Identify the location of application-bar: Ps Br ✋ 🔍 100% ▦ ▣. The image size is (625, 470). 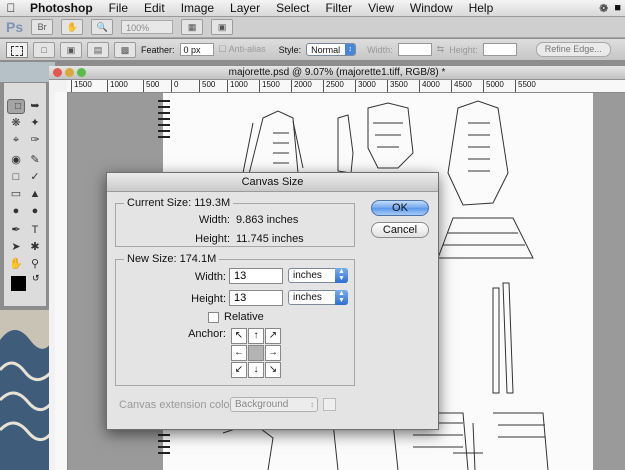
(312, 27).